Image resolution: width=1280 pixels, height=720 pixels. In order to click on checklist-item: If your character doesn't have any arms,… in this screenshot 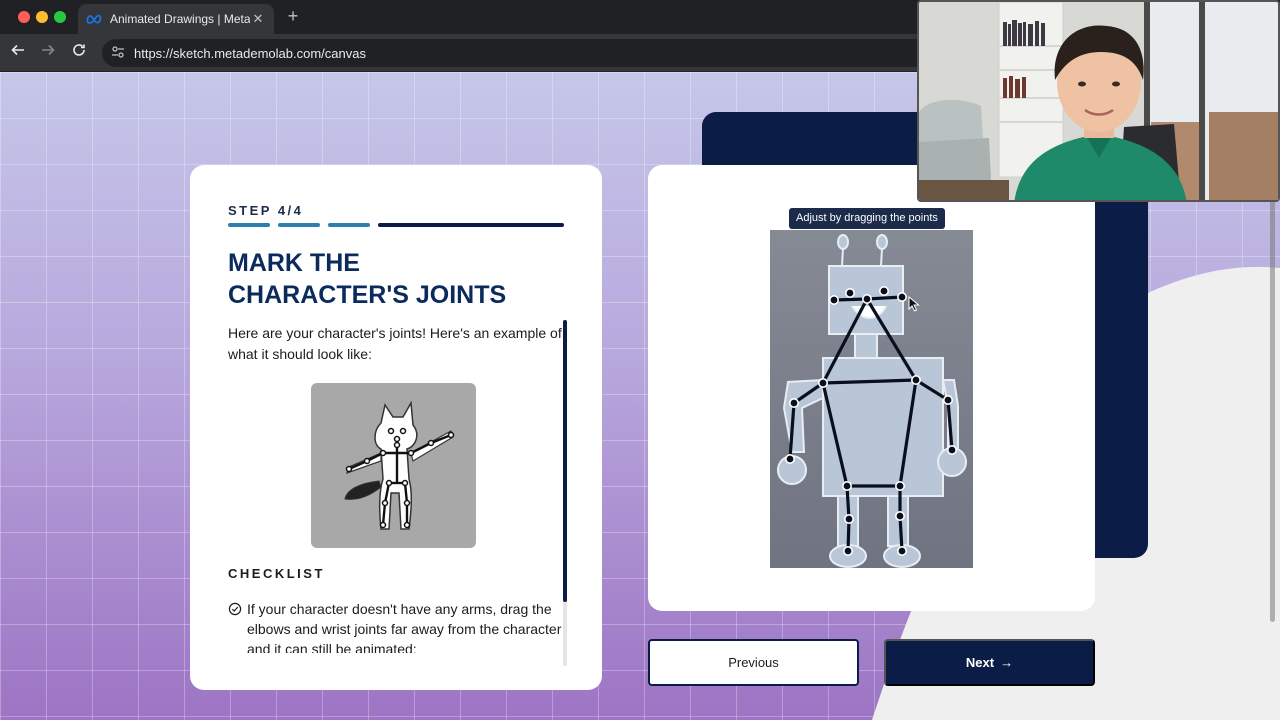, I will do `click(396, 626)`.